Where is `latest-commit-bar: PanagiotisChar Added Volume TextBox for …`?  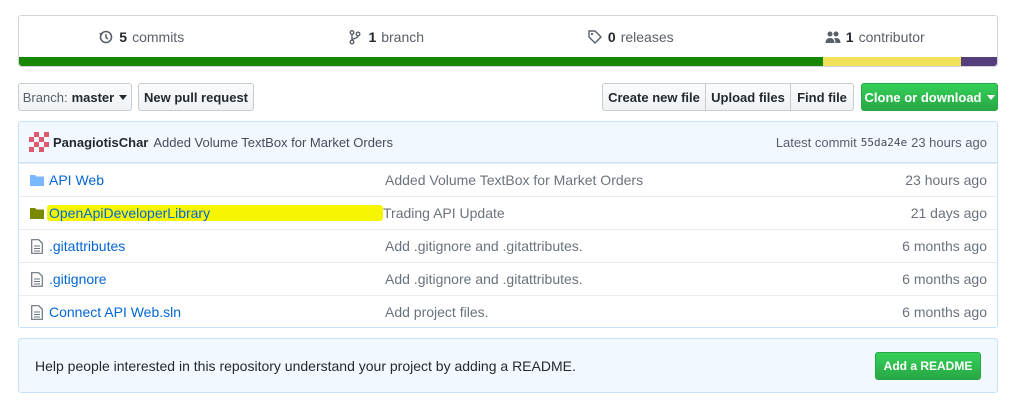
latest-commit-bar: PanagiotisChar Added Volume TextBox for … is located at coordinates (508, 142).